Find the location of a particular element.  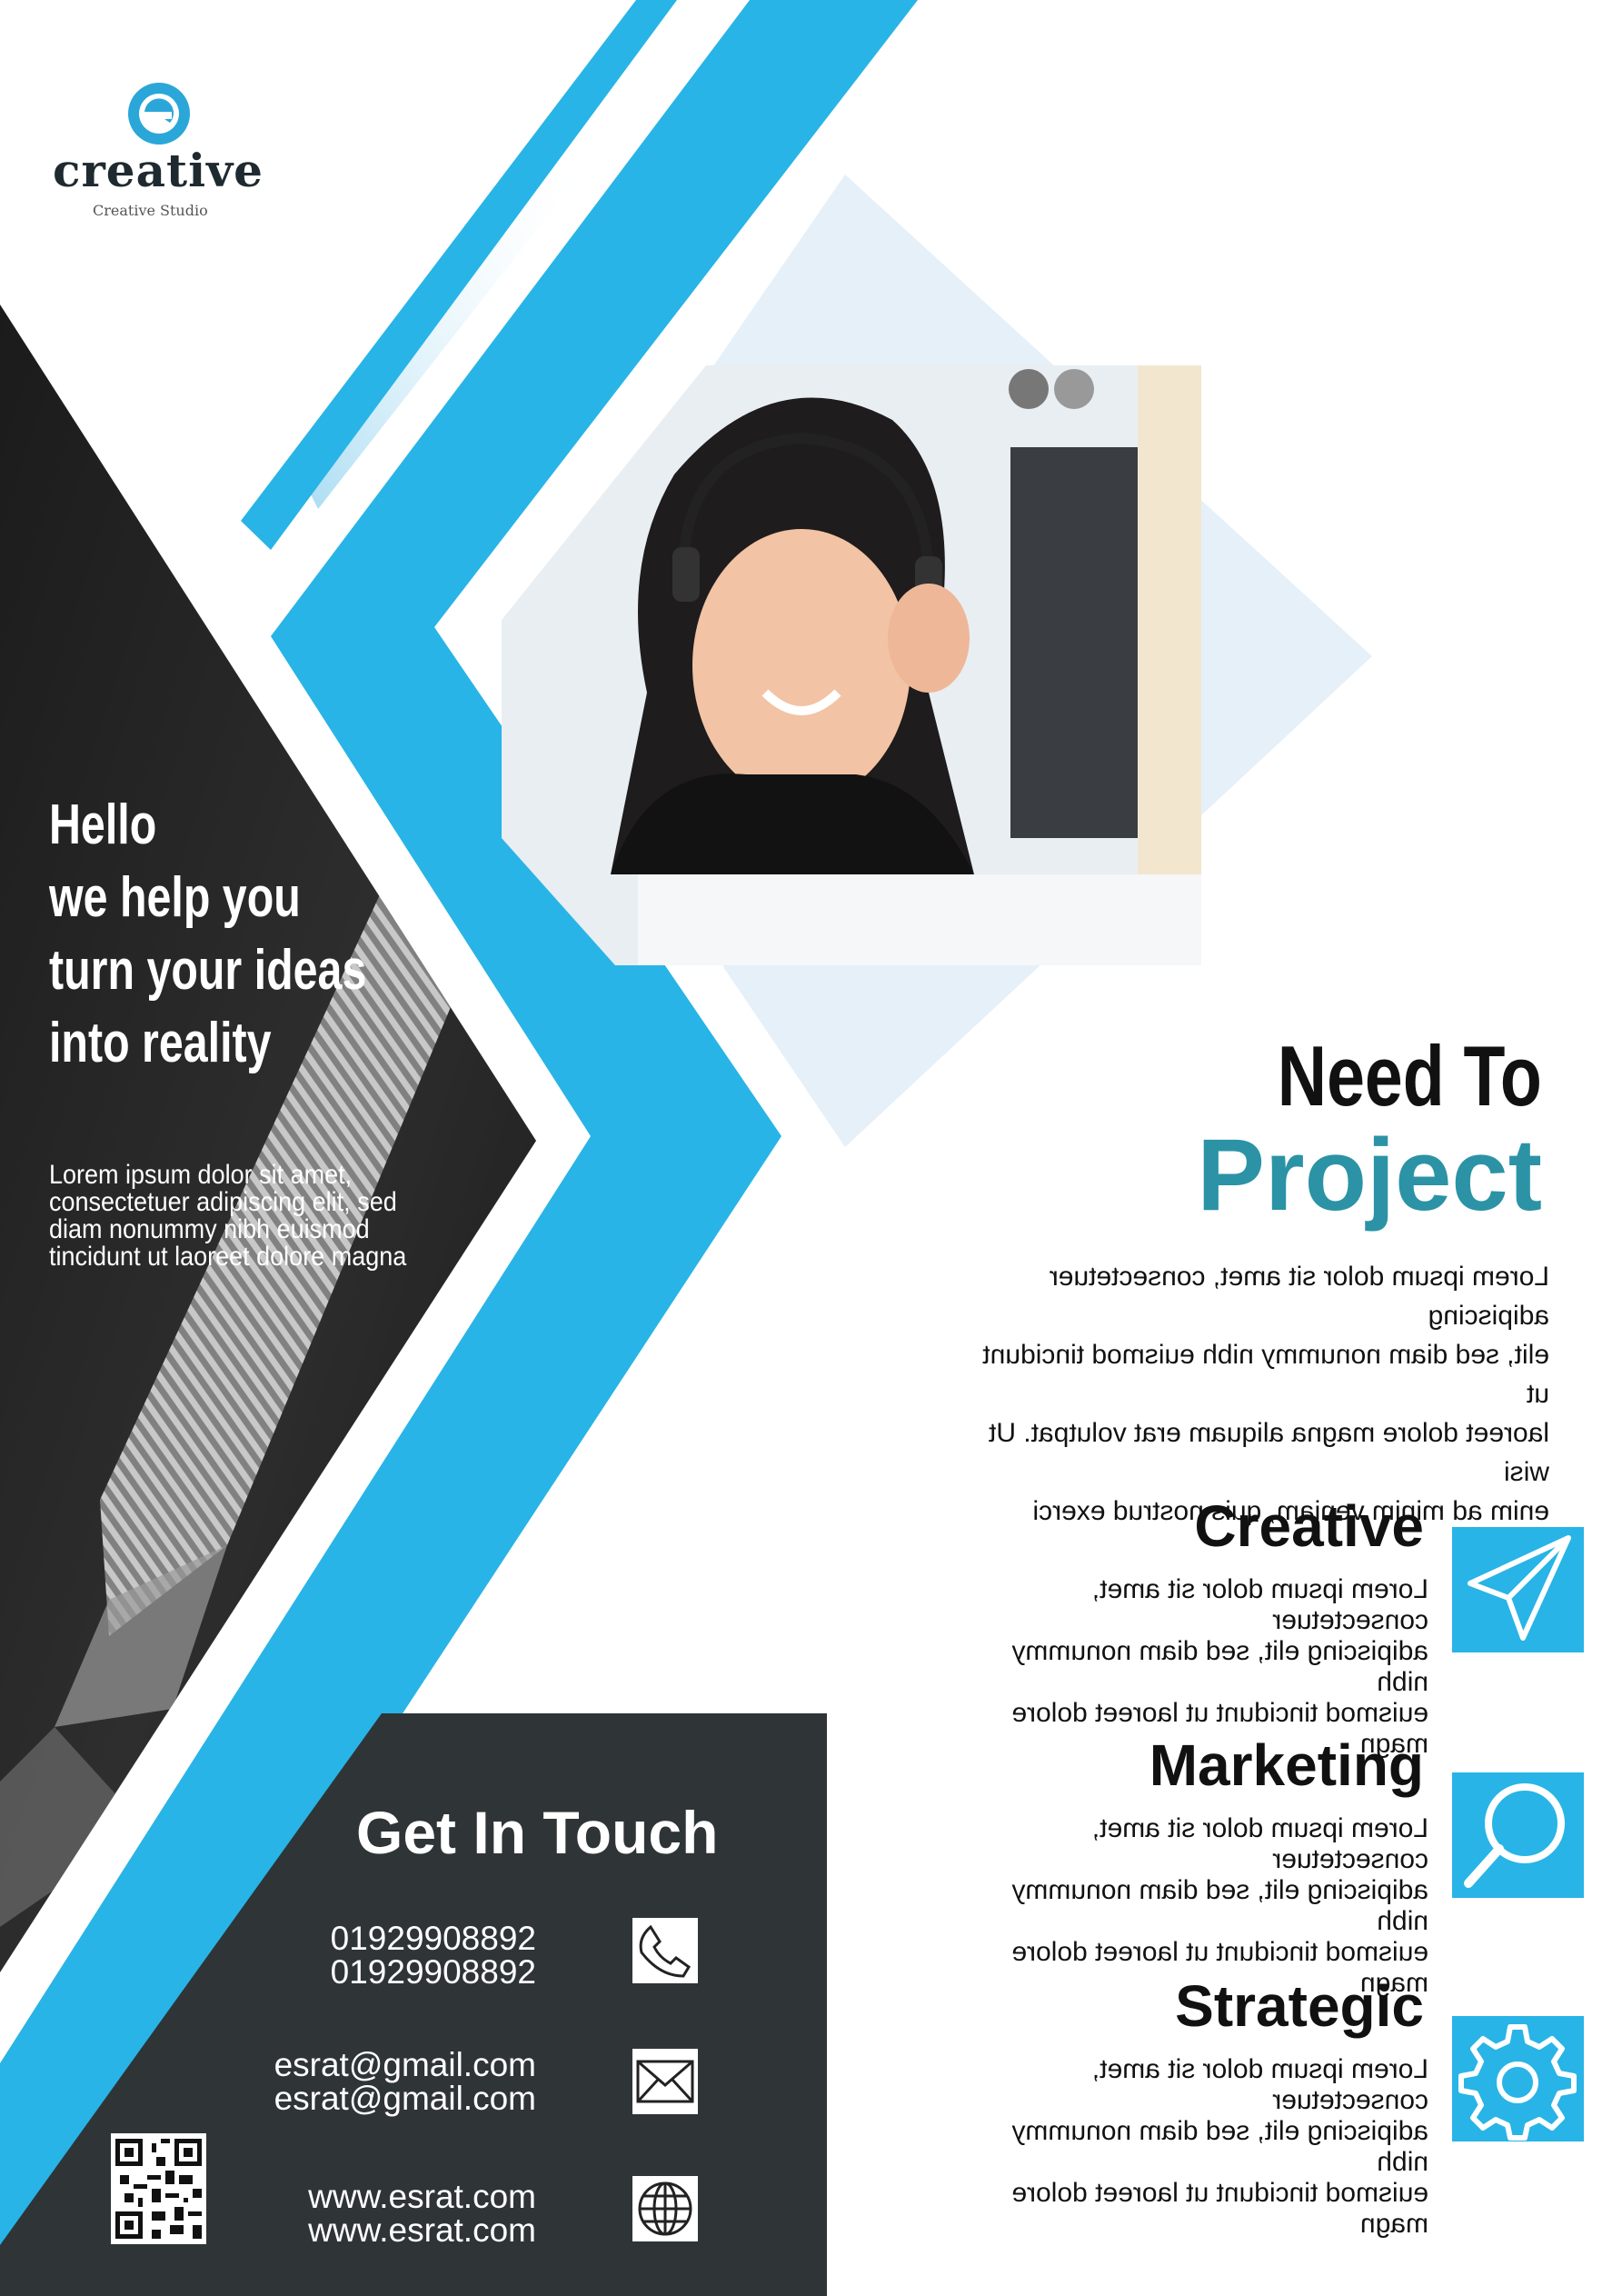

hero-headline-line: we help you is located at coordinates (175, 897).